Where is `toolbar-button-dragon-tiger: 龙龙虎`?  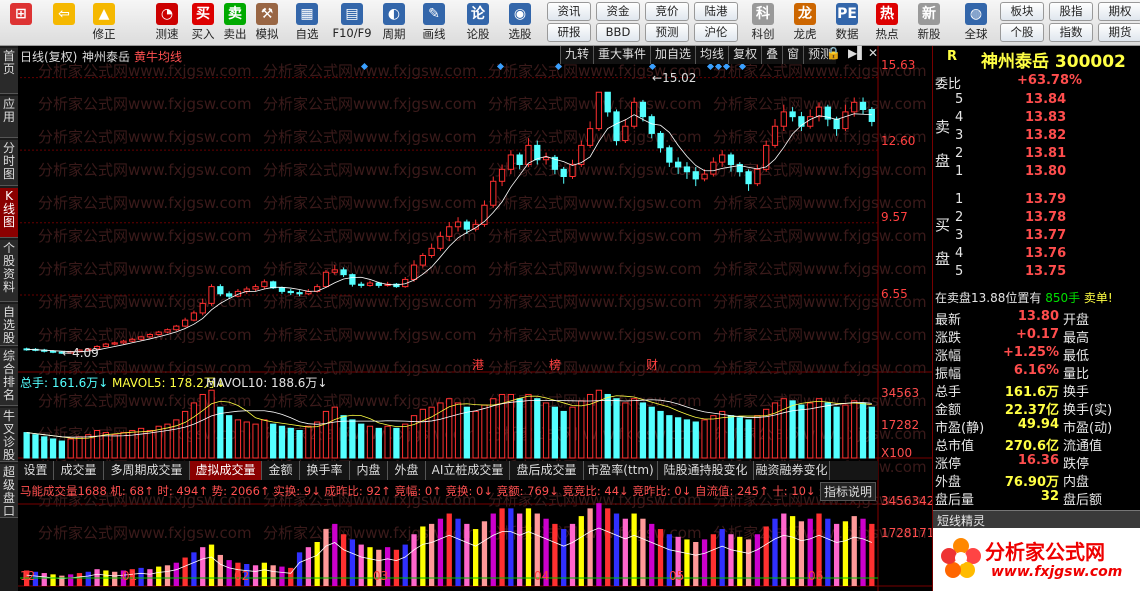
toolbar-button-dragon-tiger: 龙龙虎 is located at coordinates (805, 23).